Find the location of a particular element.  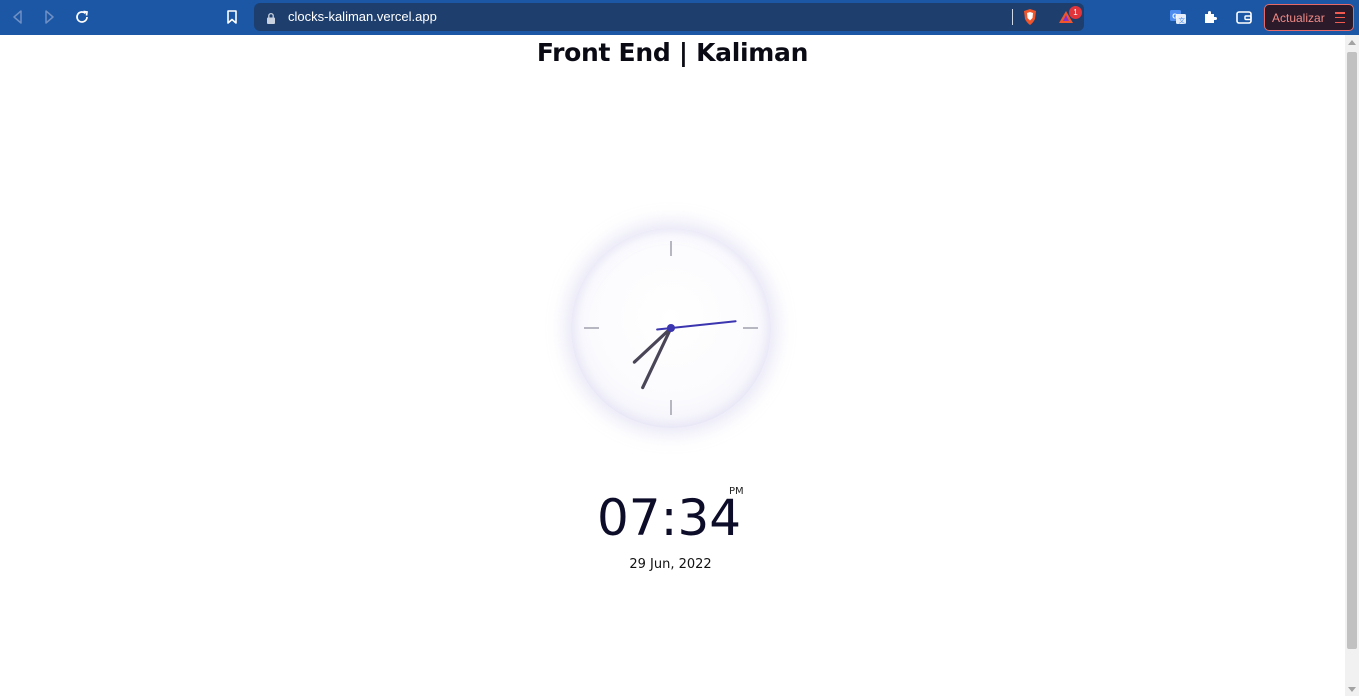

translate-icon: G文 is located at coordinates (1178, 17).